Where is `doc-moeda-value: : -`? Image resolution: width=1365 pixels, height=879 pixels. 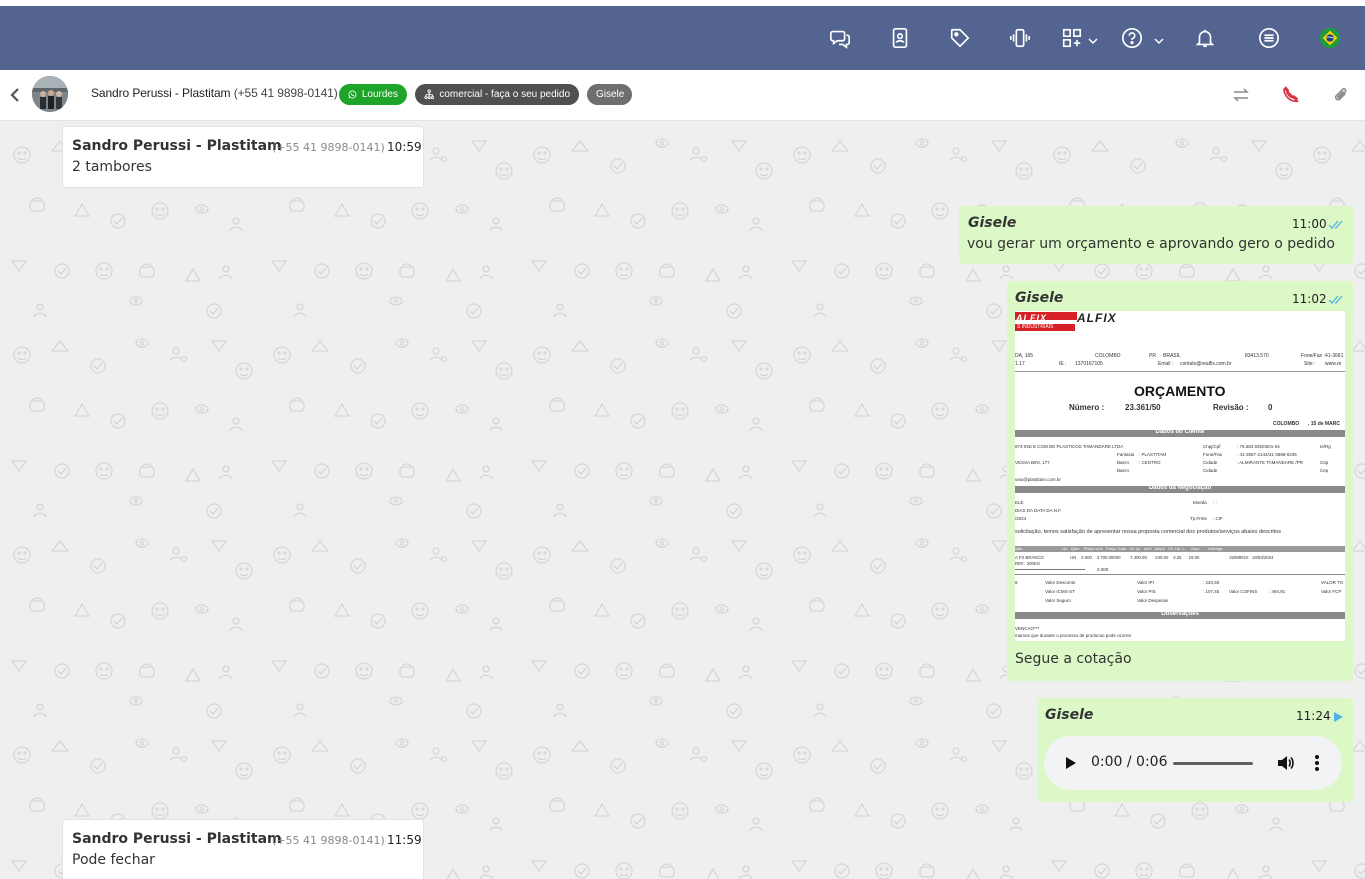
doc-moeda-value: : - is located at coordinates (1215, 502).